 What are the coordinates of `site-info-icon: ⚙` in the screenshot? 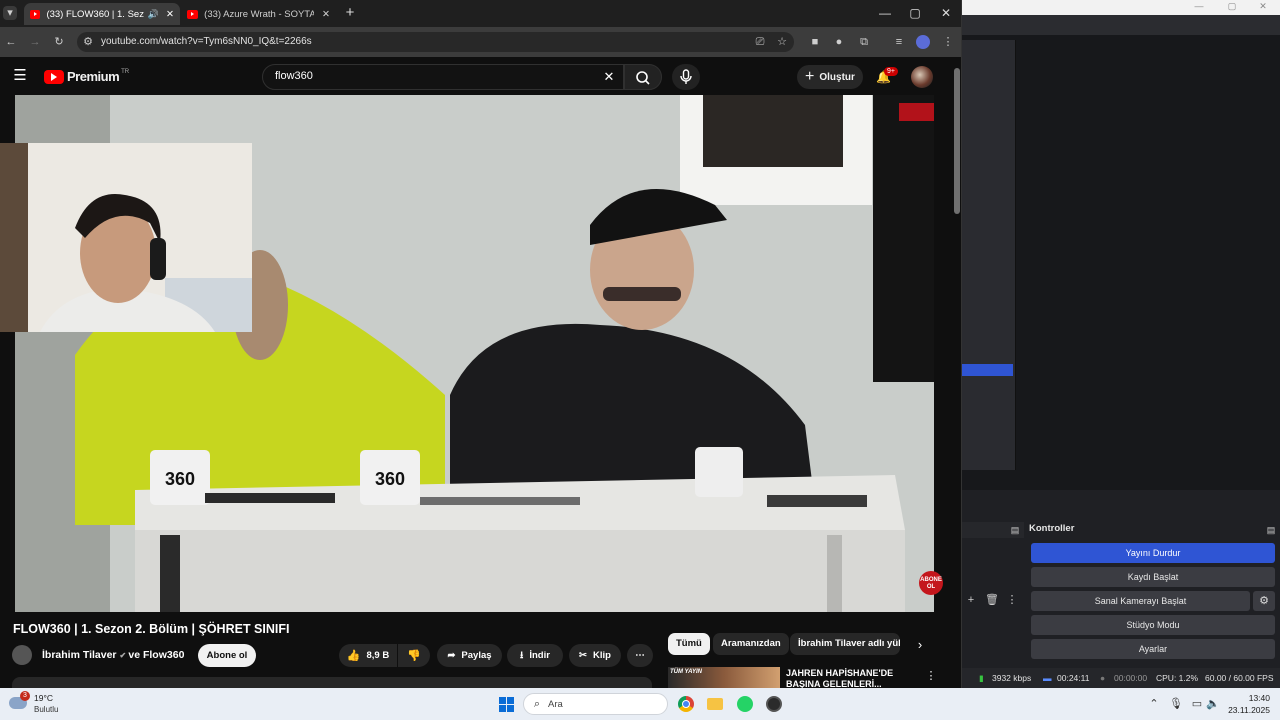 It's located at (88, 42).